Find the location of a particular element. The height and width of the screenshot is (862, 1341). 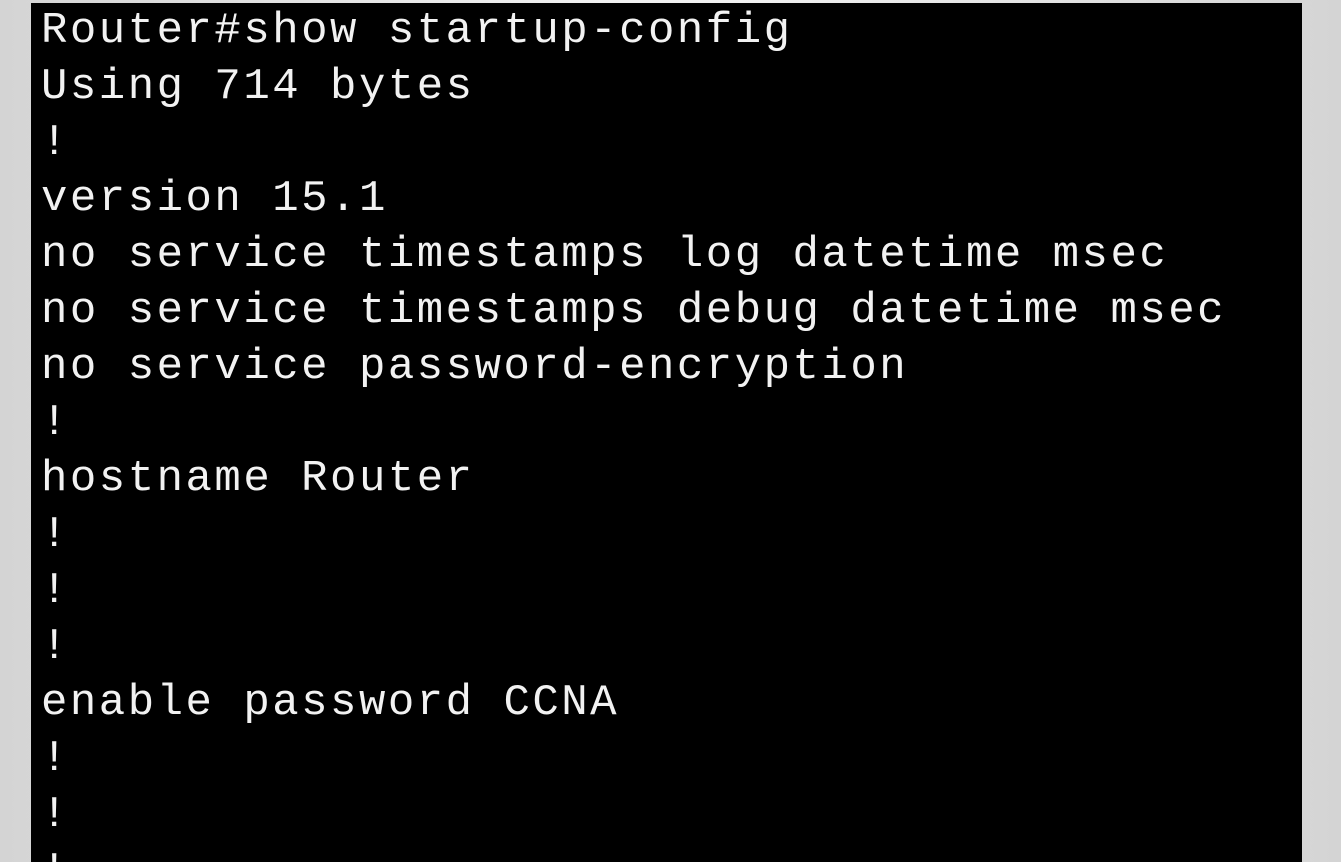

terminal-line: version 15.1 is located at coordinates (214, 199).